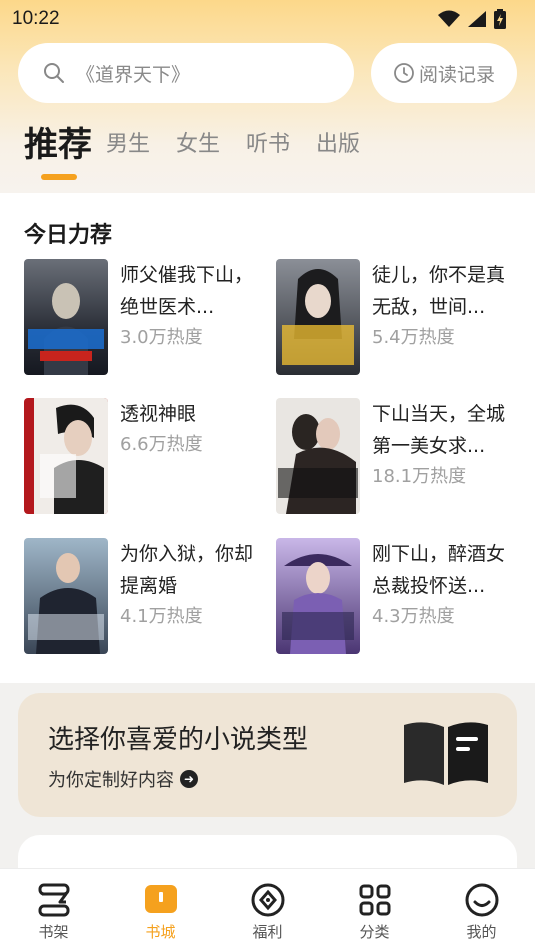  Describe the element at coordinates (133, 74) in the screenshot. I see `search-placeholder: 《道界天下》` at that location.